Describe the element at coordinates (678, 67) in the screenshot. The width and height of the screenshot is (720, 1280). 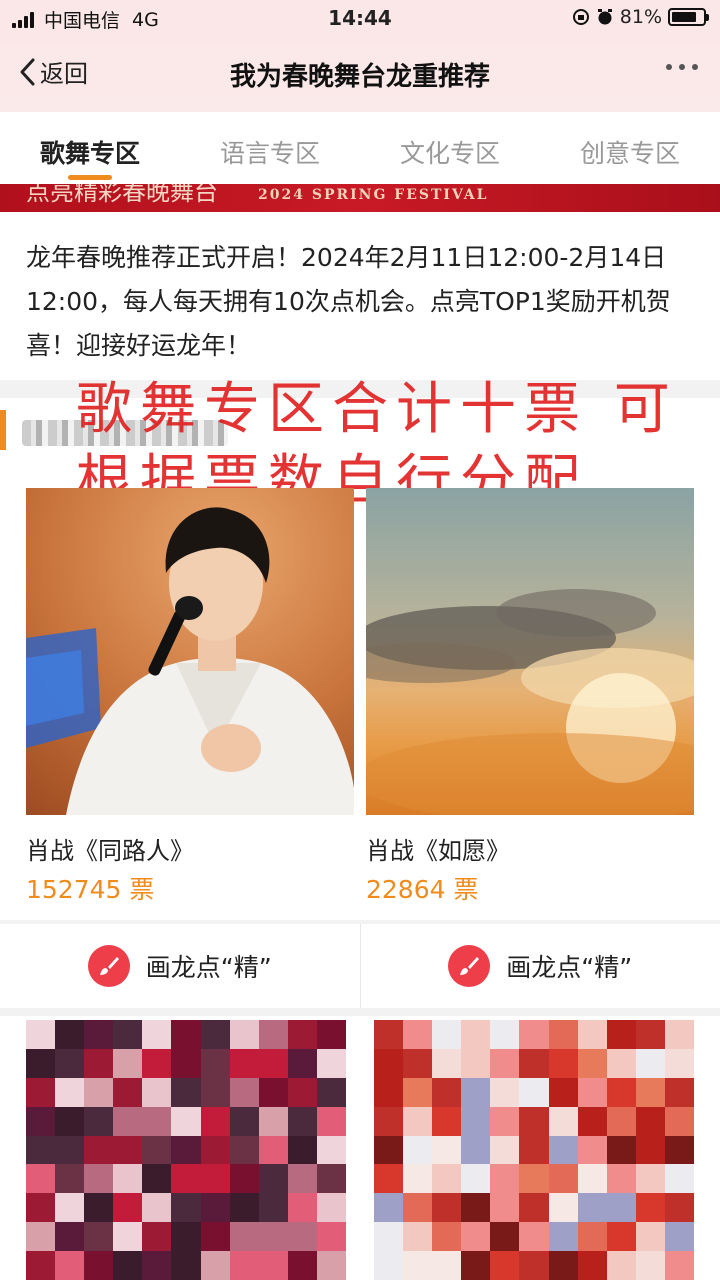
I see `more-options-icon` at that location.